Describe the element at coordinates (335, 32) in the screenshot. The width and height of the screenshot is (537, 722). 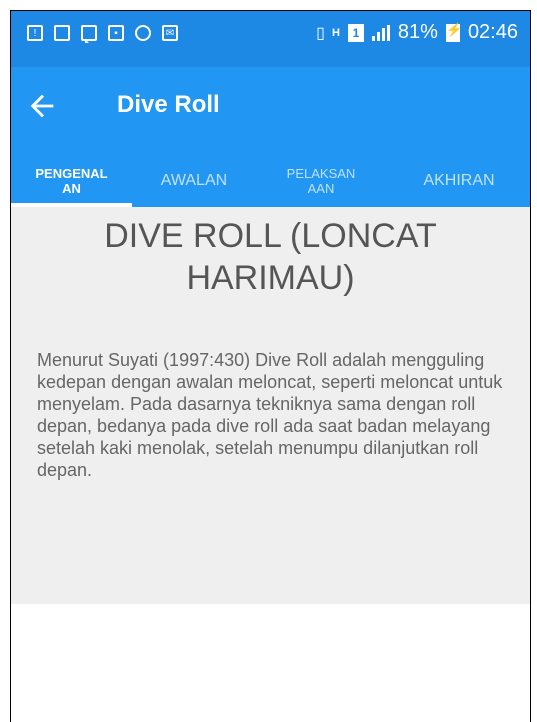
I see `data-icon: H` at that location.